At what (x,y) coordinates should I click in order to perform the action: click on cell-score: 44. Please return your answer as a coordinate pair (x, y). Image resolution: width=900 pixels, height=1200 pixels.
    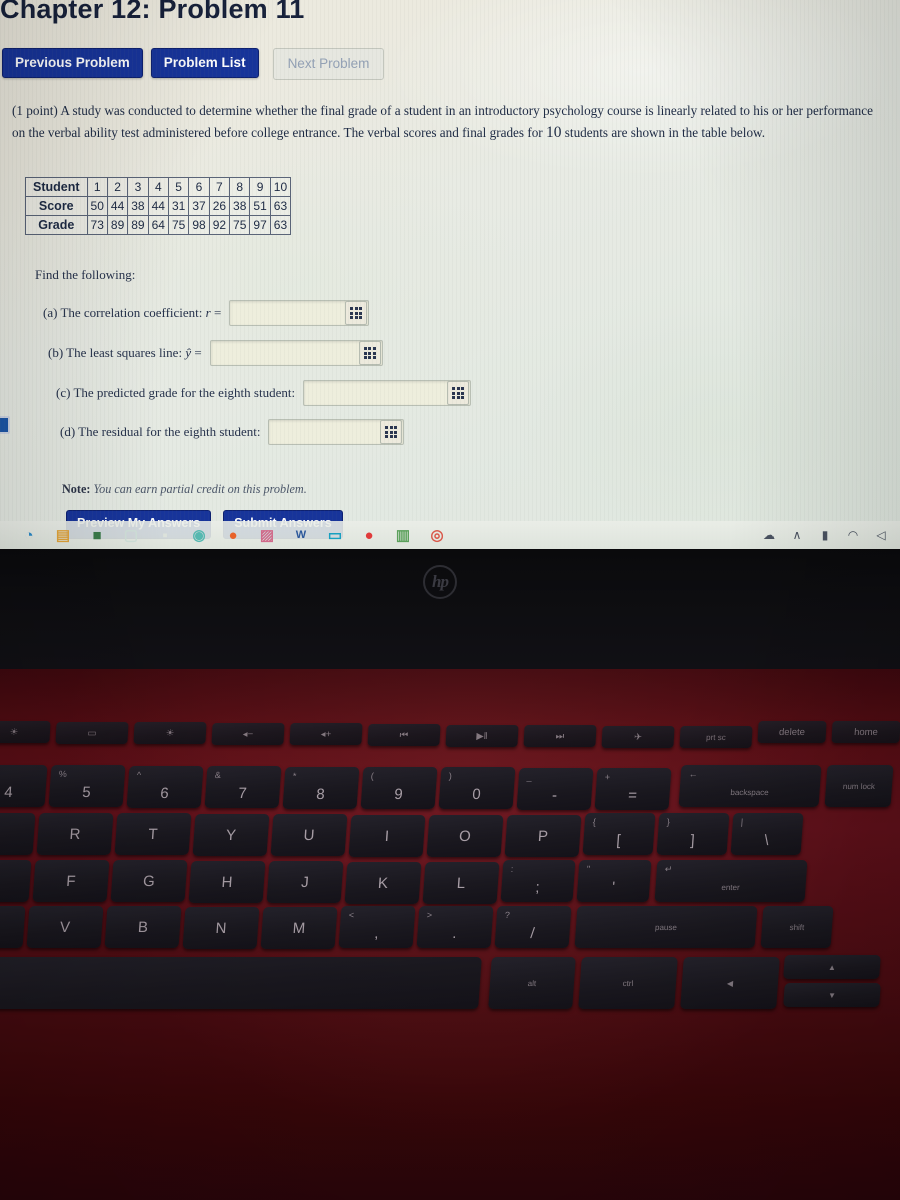
    Looking at the image, I should click on (158, 206).